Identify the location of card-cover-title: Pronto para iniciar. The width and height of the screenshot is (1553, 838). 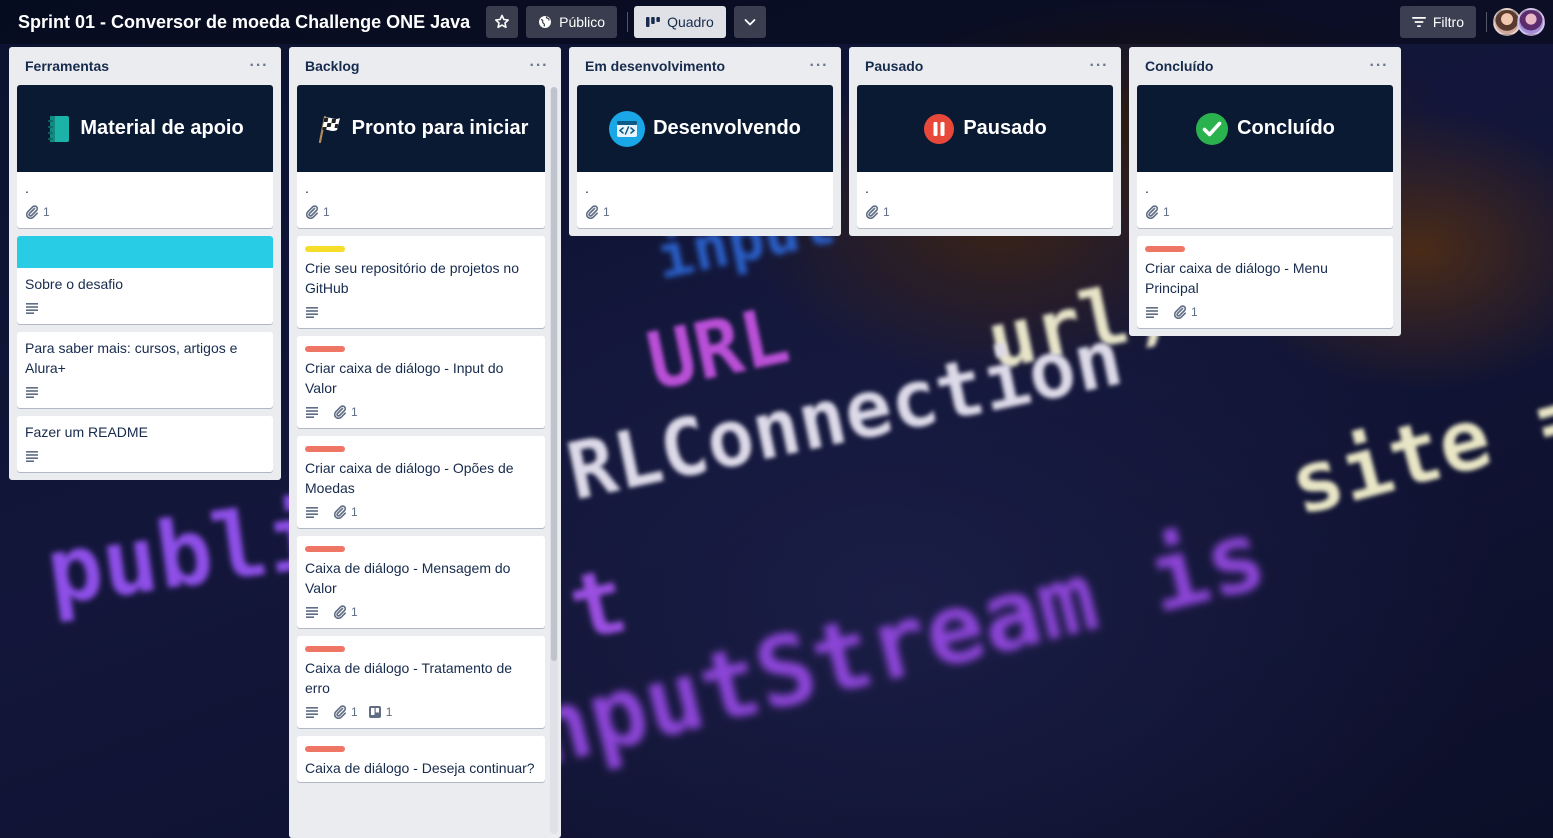
(440, 128).